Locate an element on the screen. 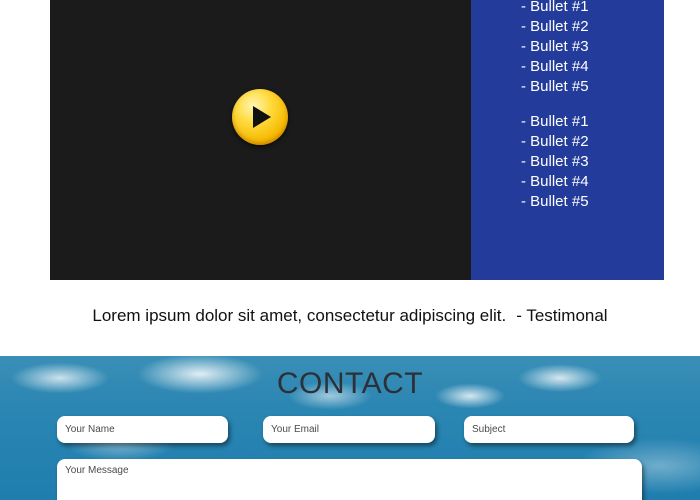  testimonial-author: - Testimonal is located at coordinates (562, 315).